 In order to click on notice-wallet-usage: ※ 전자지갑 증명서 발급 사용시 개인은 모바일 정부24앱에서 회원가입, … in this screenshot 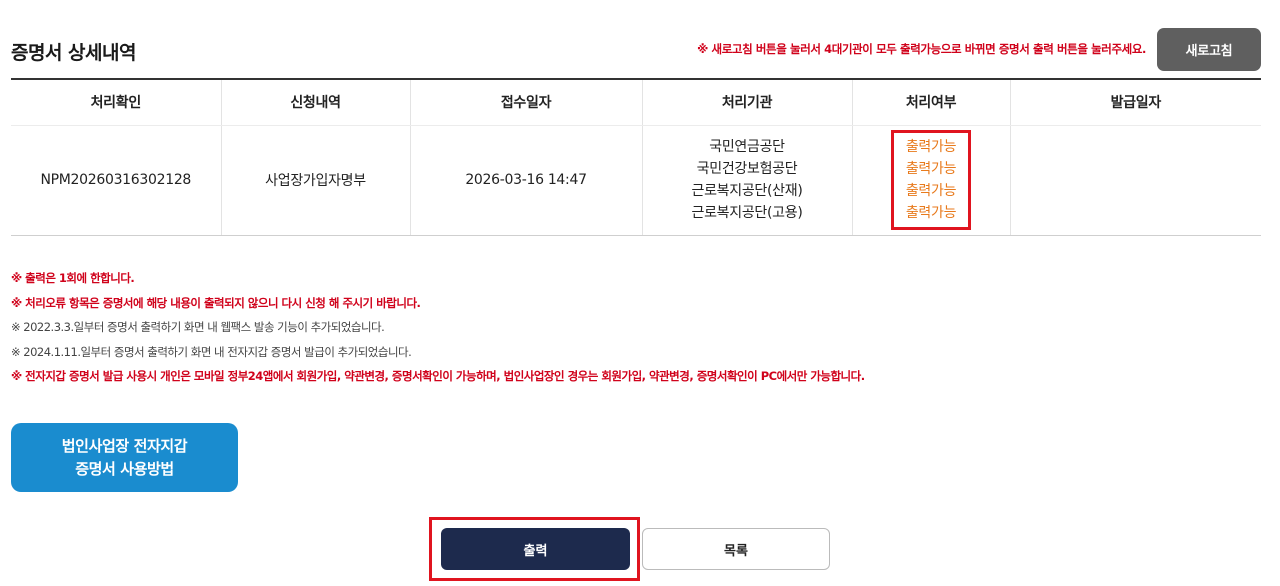, I will do `click(438, 376)`.